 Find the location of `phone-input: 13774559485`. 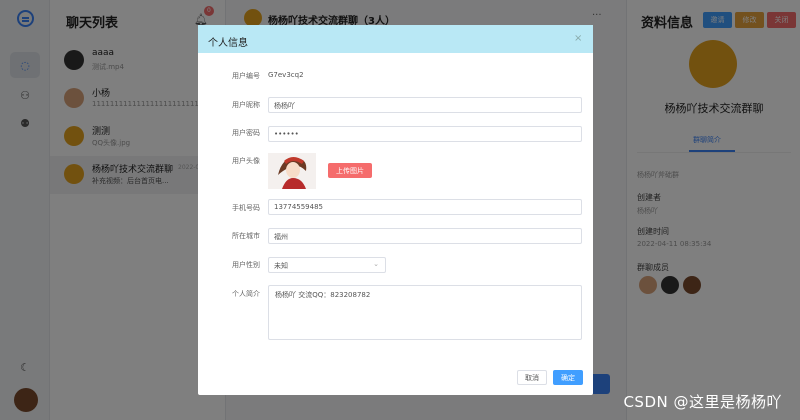

phone-input: 13774559485 is located at coordinates (425, 207).